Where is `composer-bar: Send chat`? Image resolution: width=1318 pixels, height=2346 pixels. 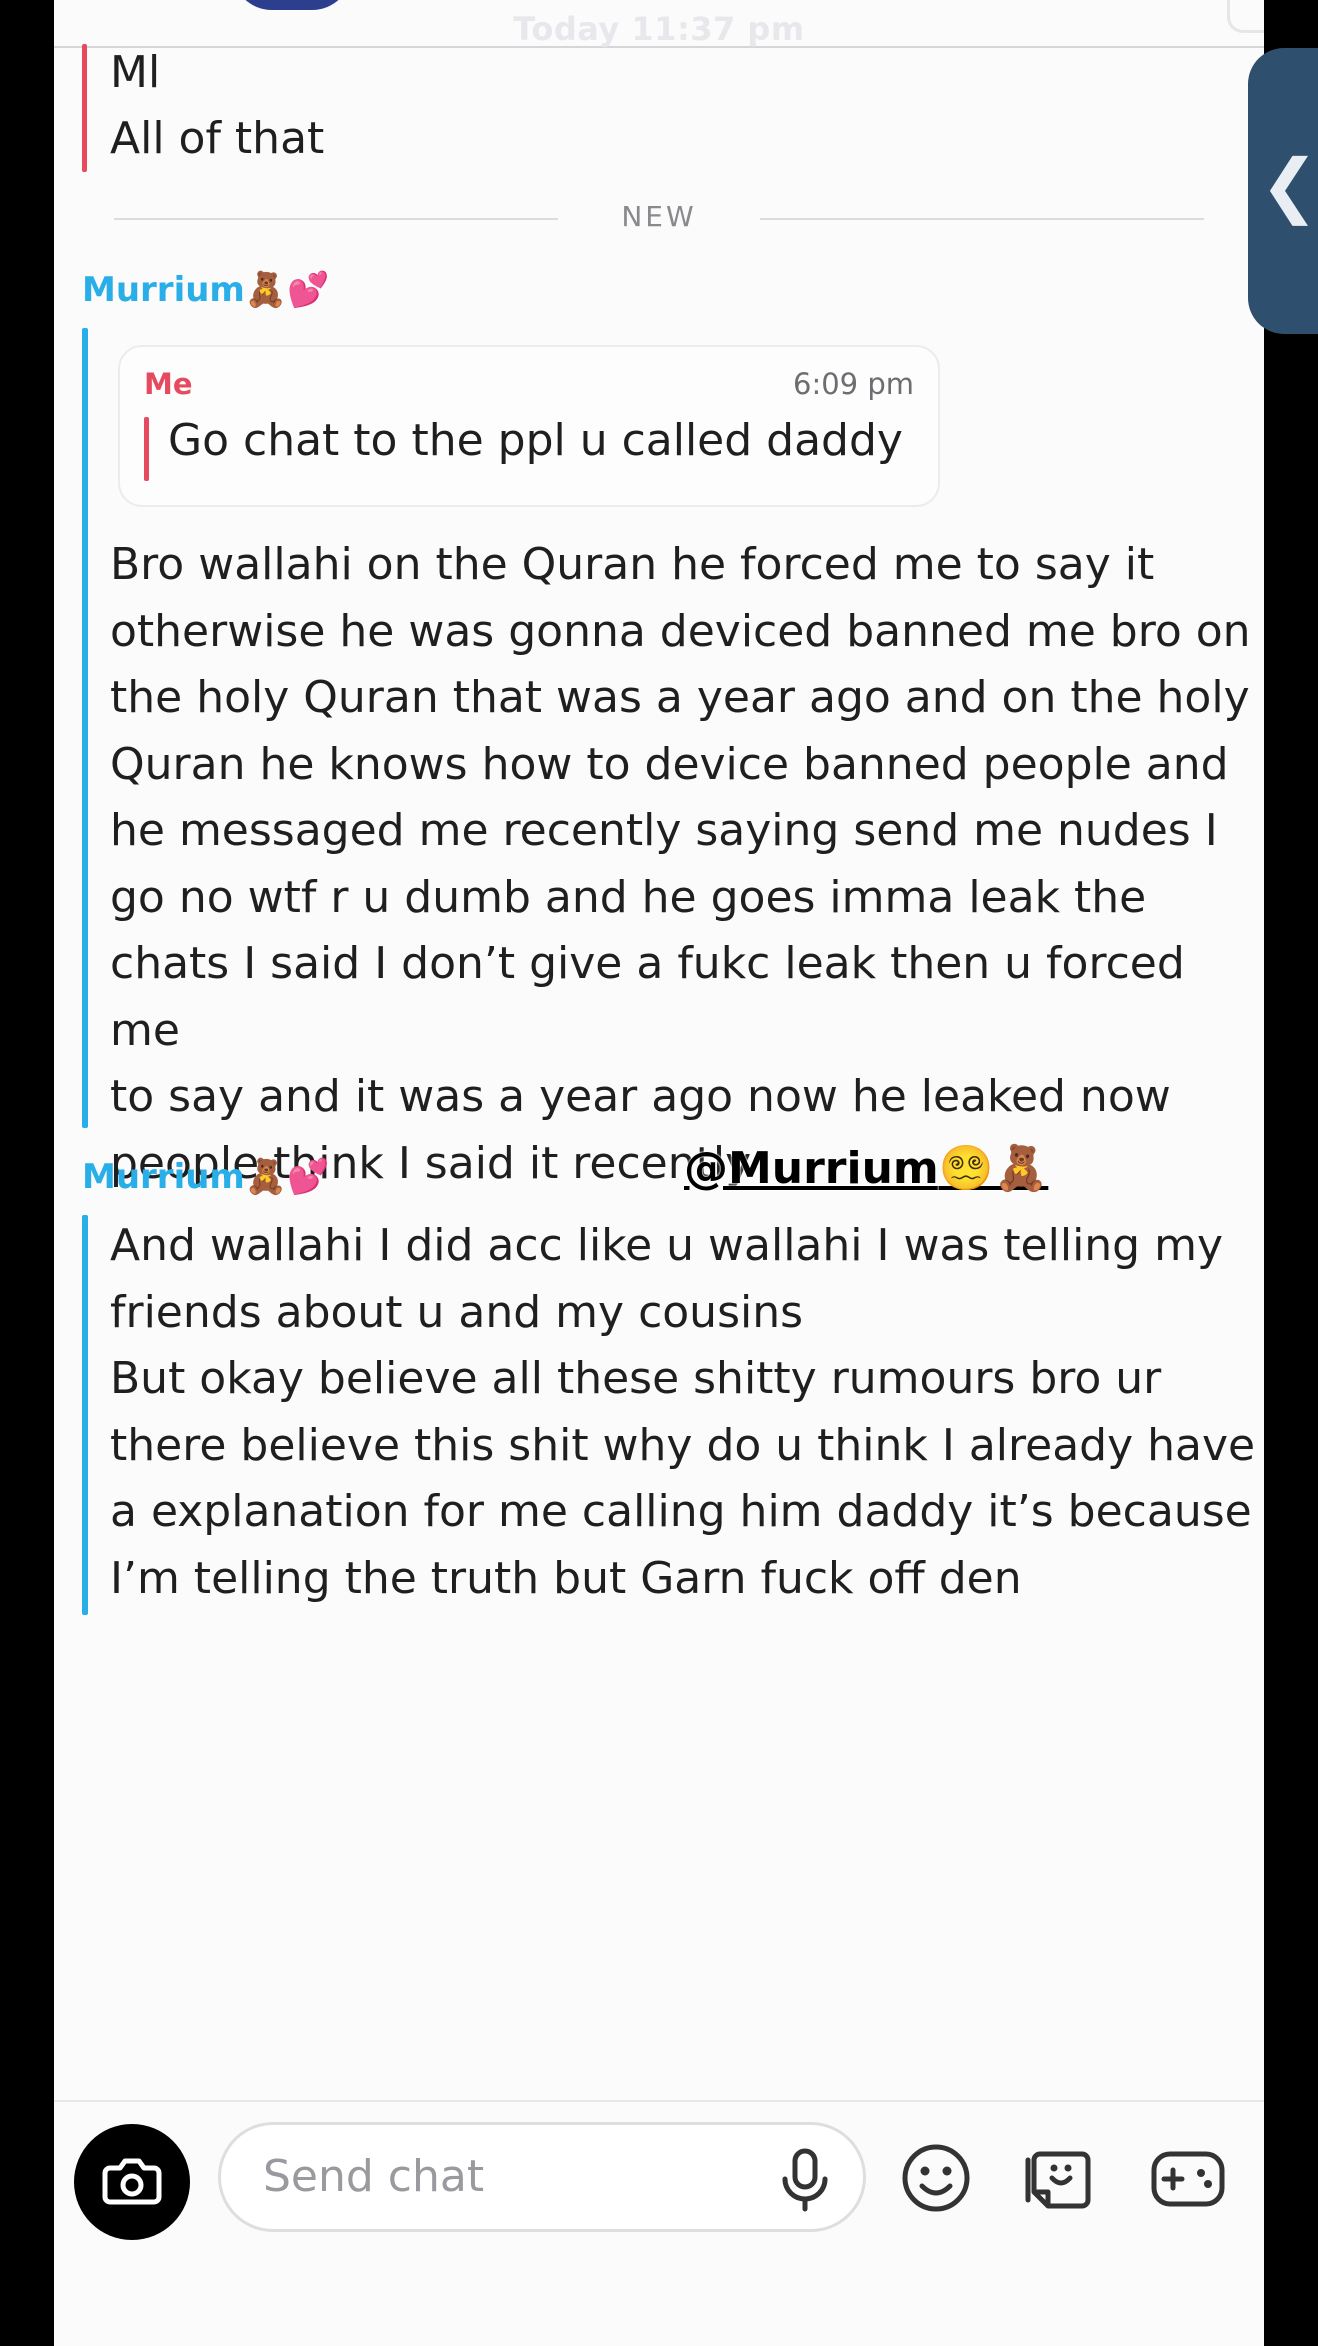 composer-bar: Send chat is located at coordinates (659, 2223).